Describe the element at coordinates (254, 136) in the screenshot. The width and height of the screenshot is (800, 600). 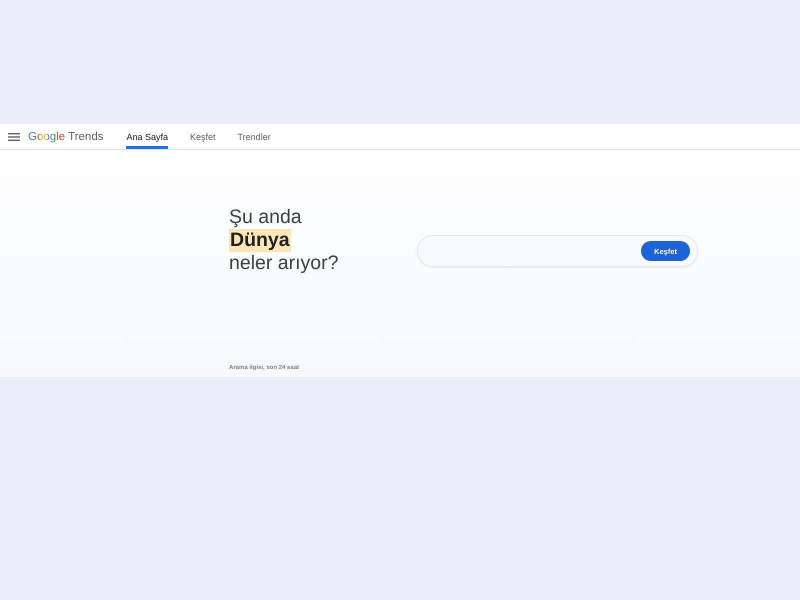
I see `nav-tab: Trendler` at that location.